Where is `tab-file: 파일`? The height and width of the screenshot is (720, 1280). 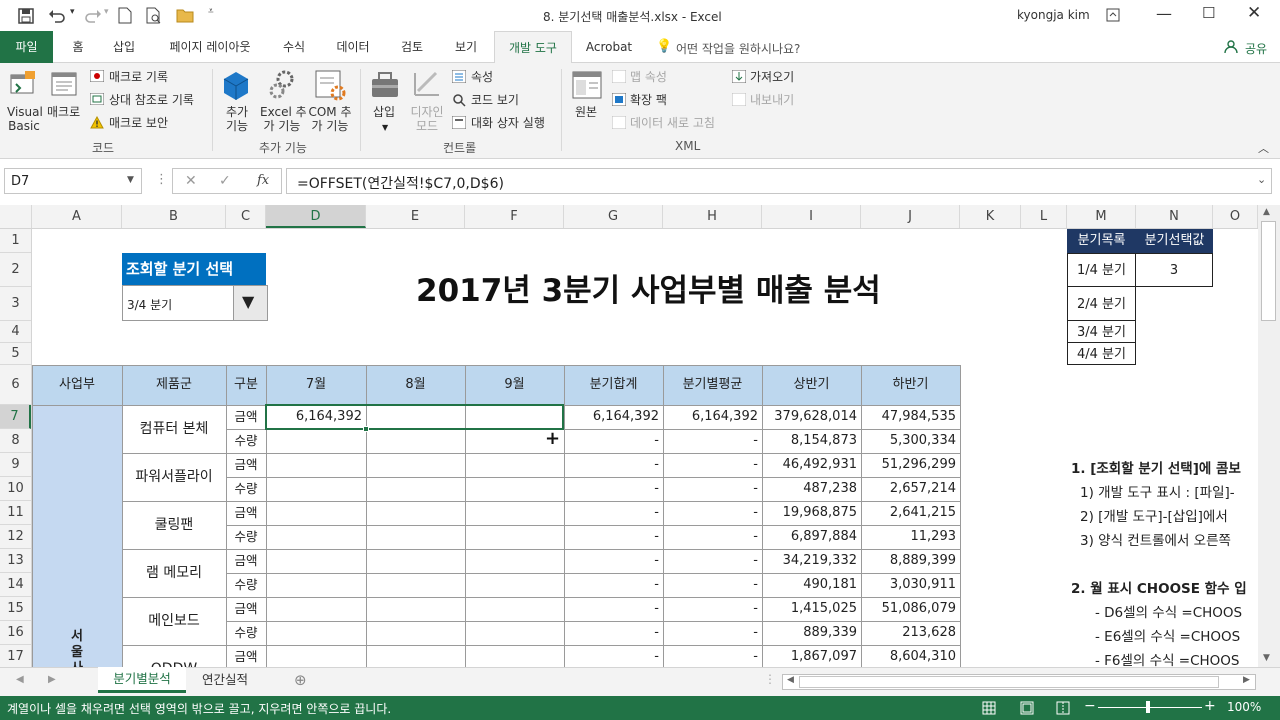 tab-file: 파일 is located at coordinates (26, 47).